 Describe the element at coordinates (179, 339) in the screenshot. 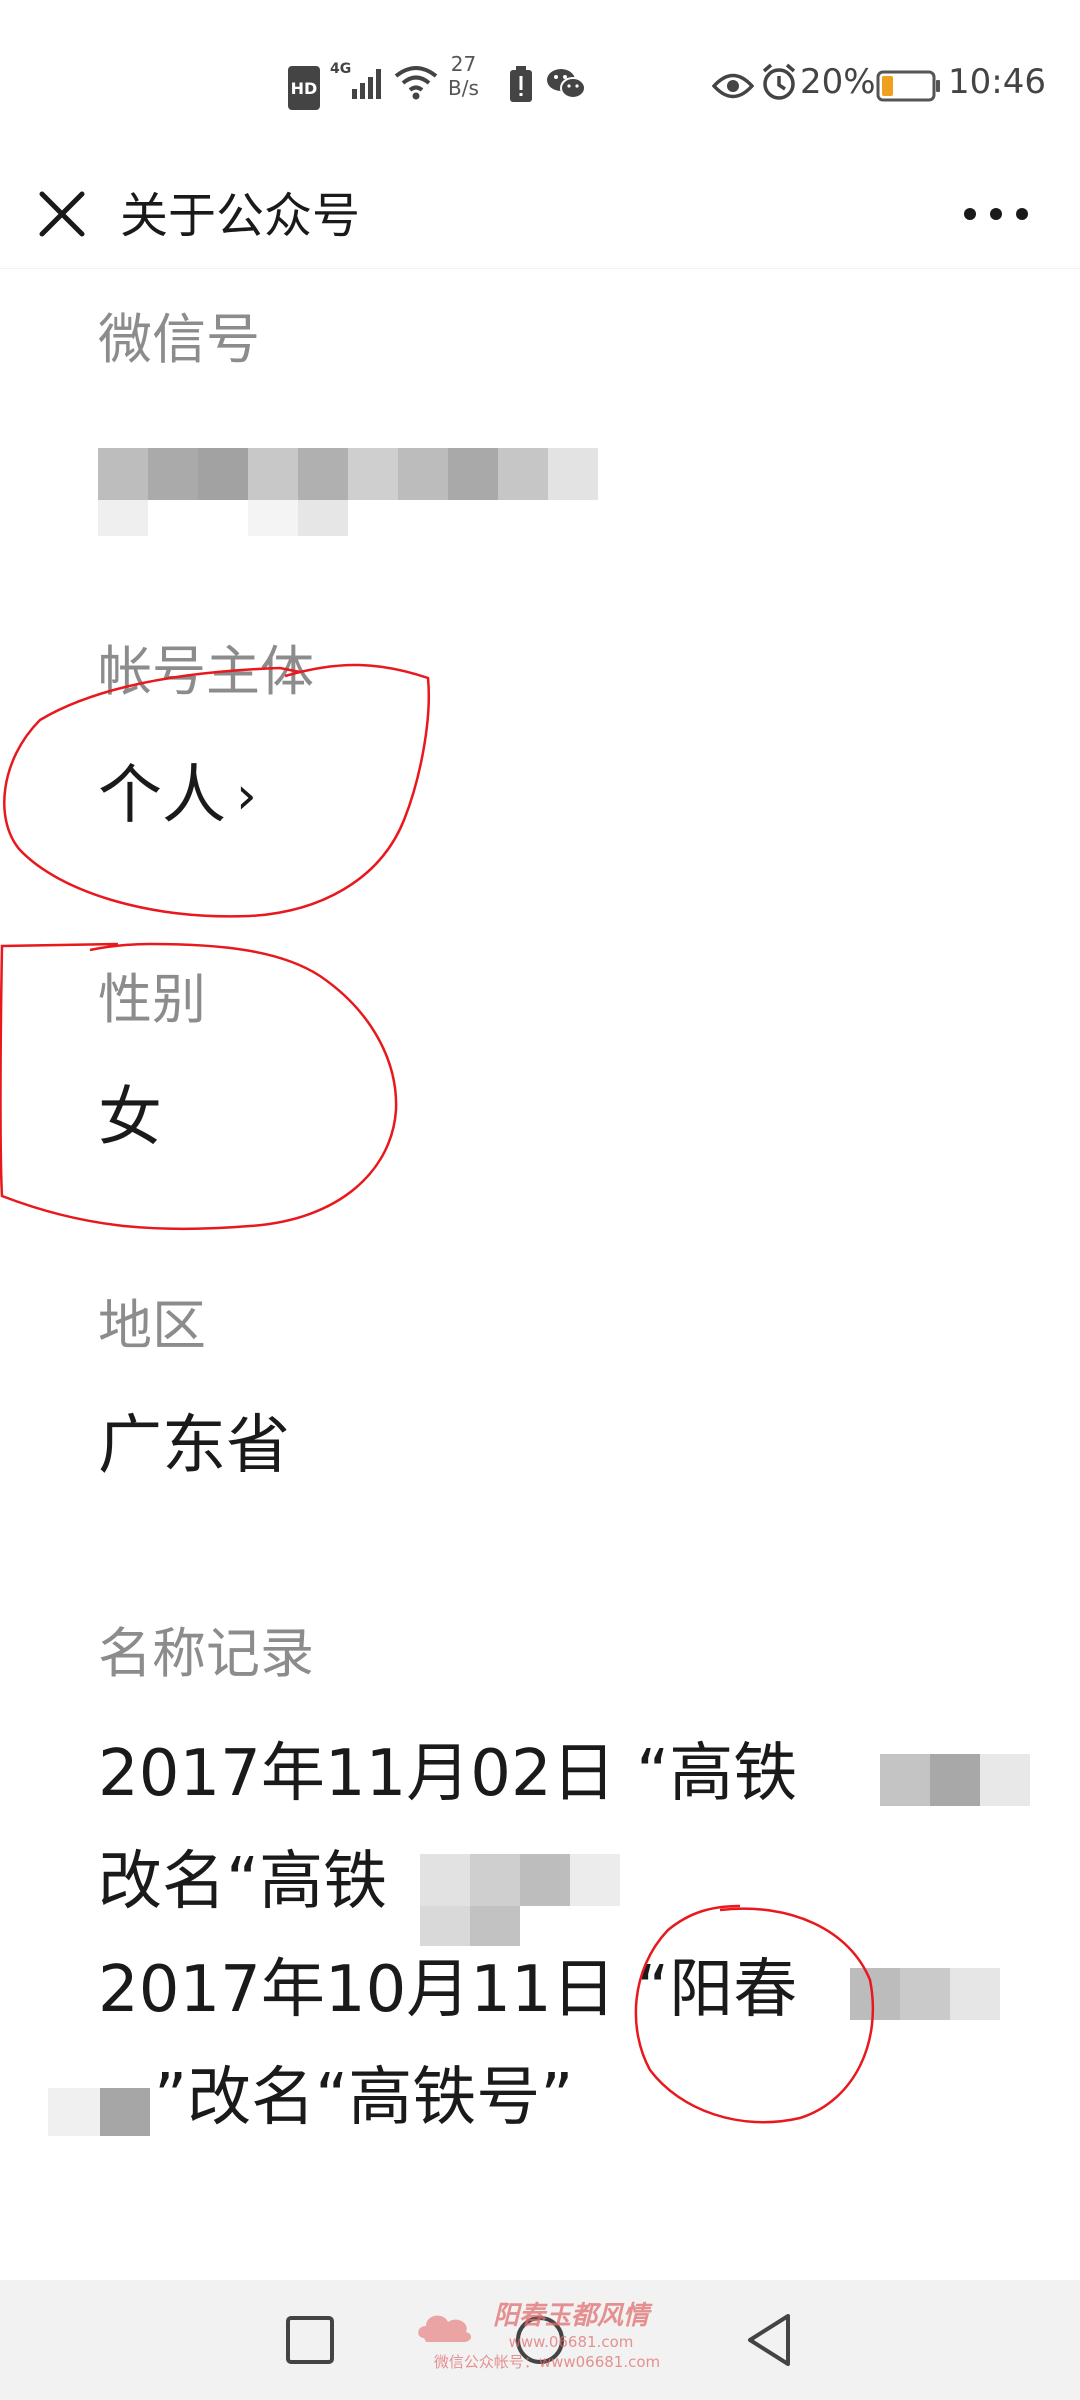

I see `wechat-id-label: 微信号` at that location.